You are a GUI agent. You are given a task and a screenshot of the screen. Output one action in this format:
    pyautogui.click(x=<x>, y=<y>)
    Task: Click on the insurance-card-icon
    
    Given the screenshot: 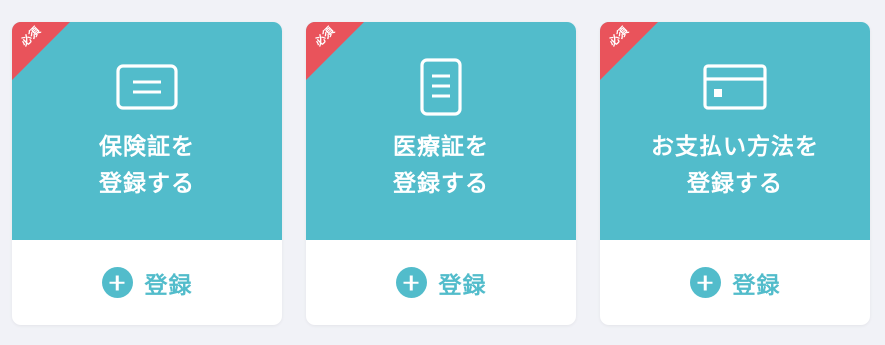 What is the action you would take?
    pyautogui.click(x=147, y=87)
    